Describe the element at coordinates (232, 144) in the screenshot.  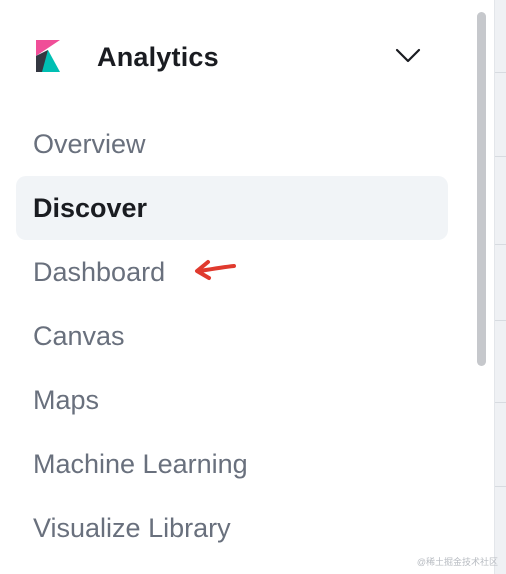
I see `nav-item-overview: Overview` at that location.